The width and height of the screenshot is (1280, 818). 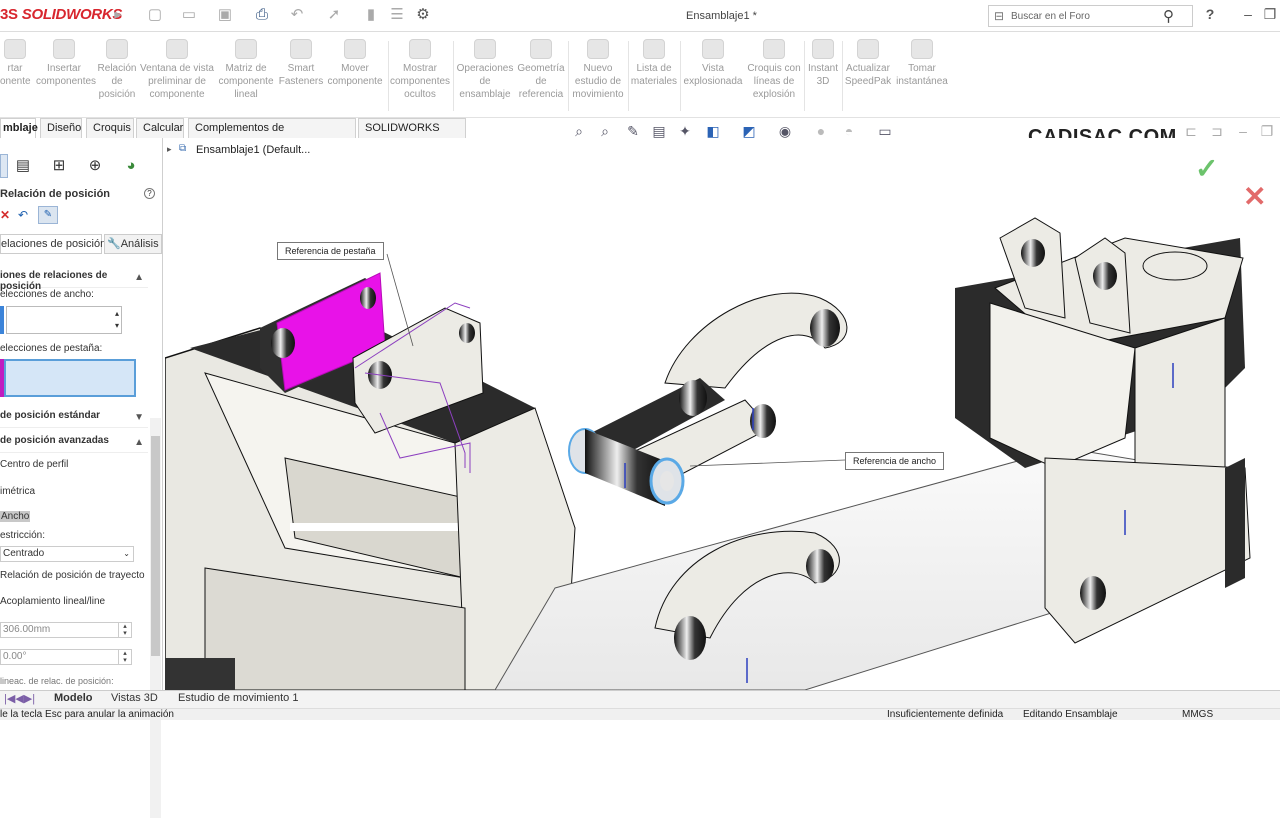 I want to click on property-manager-tab-icon: ▤, so click(x=23, y=166).